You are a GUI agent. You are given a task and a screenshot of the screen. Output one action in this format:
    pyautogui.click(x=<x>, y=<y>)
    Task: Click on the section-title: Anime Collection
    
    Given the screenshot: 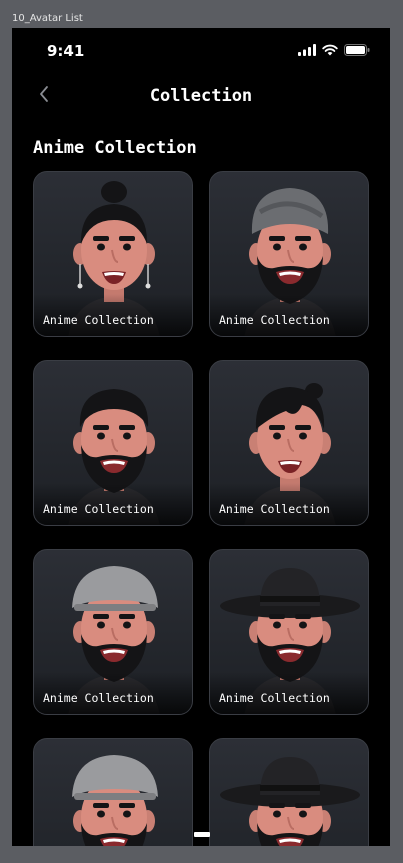 What is the action you would take?
    pyautogui.click(x=115, y=148)
    